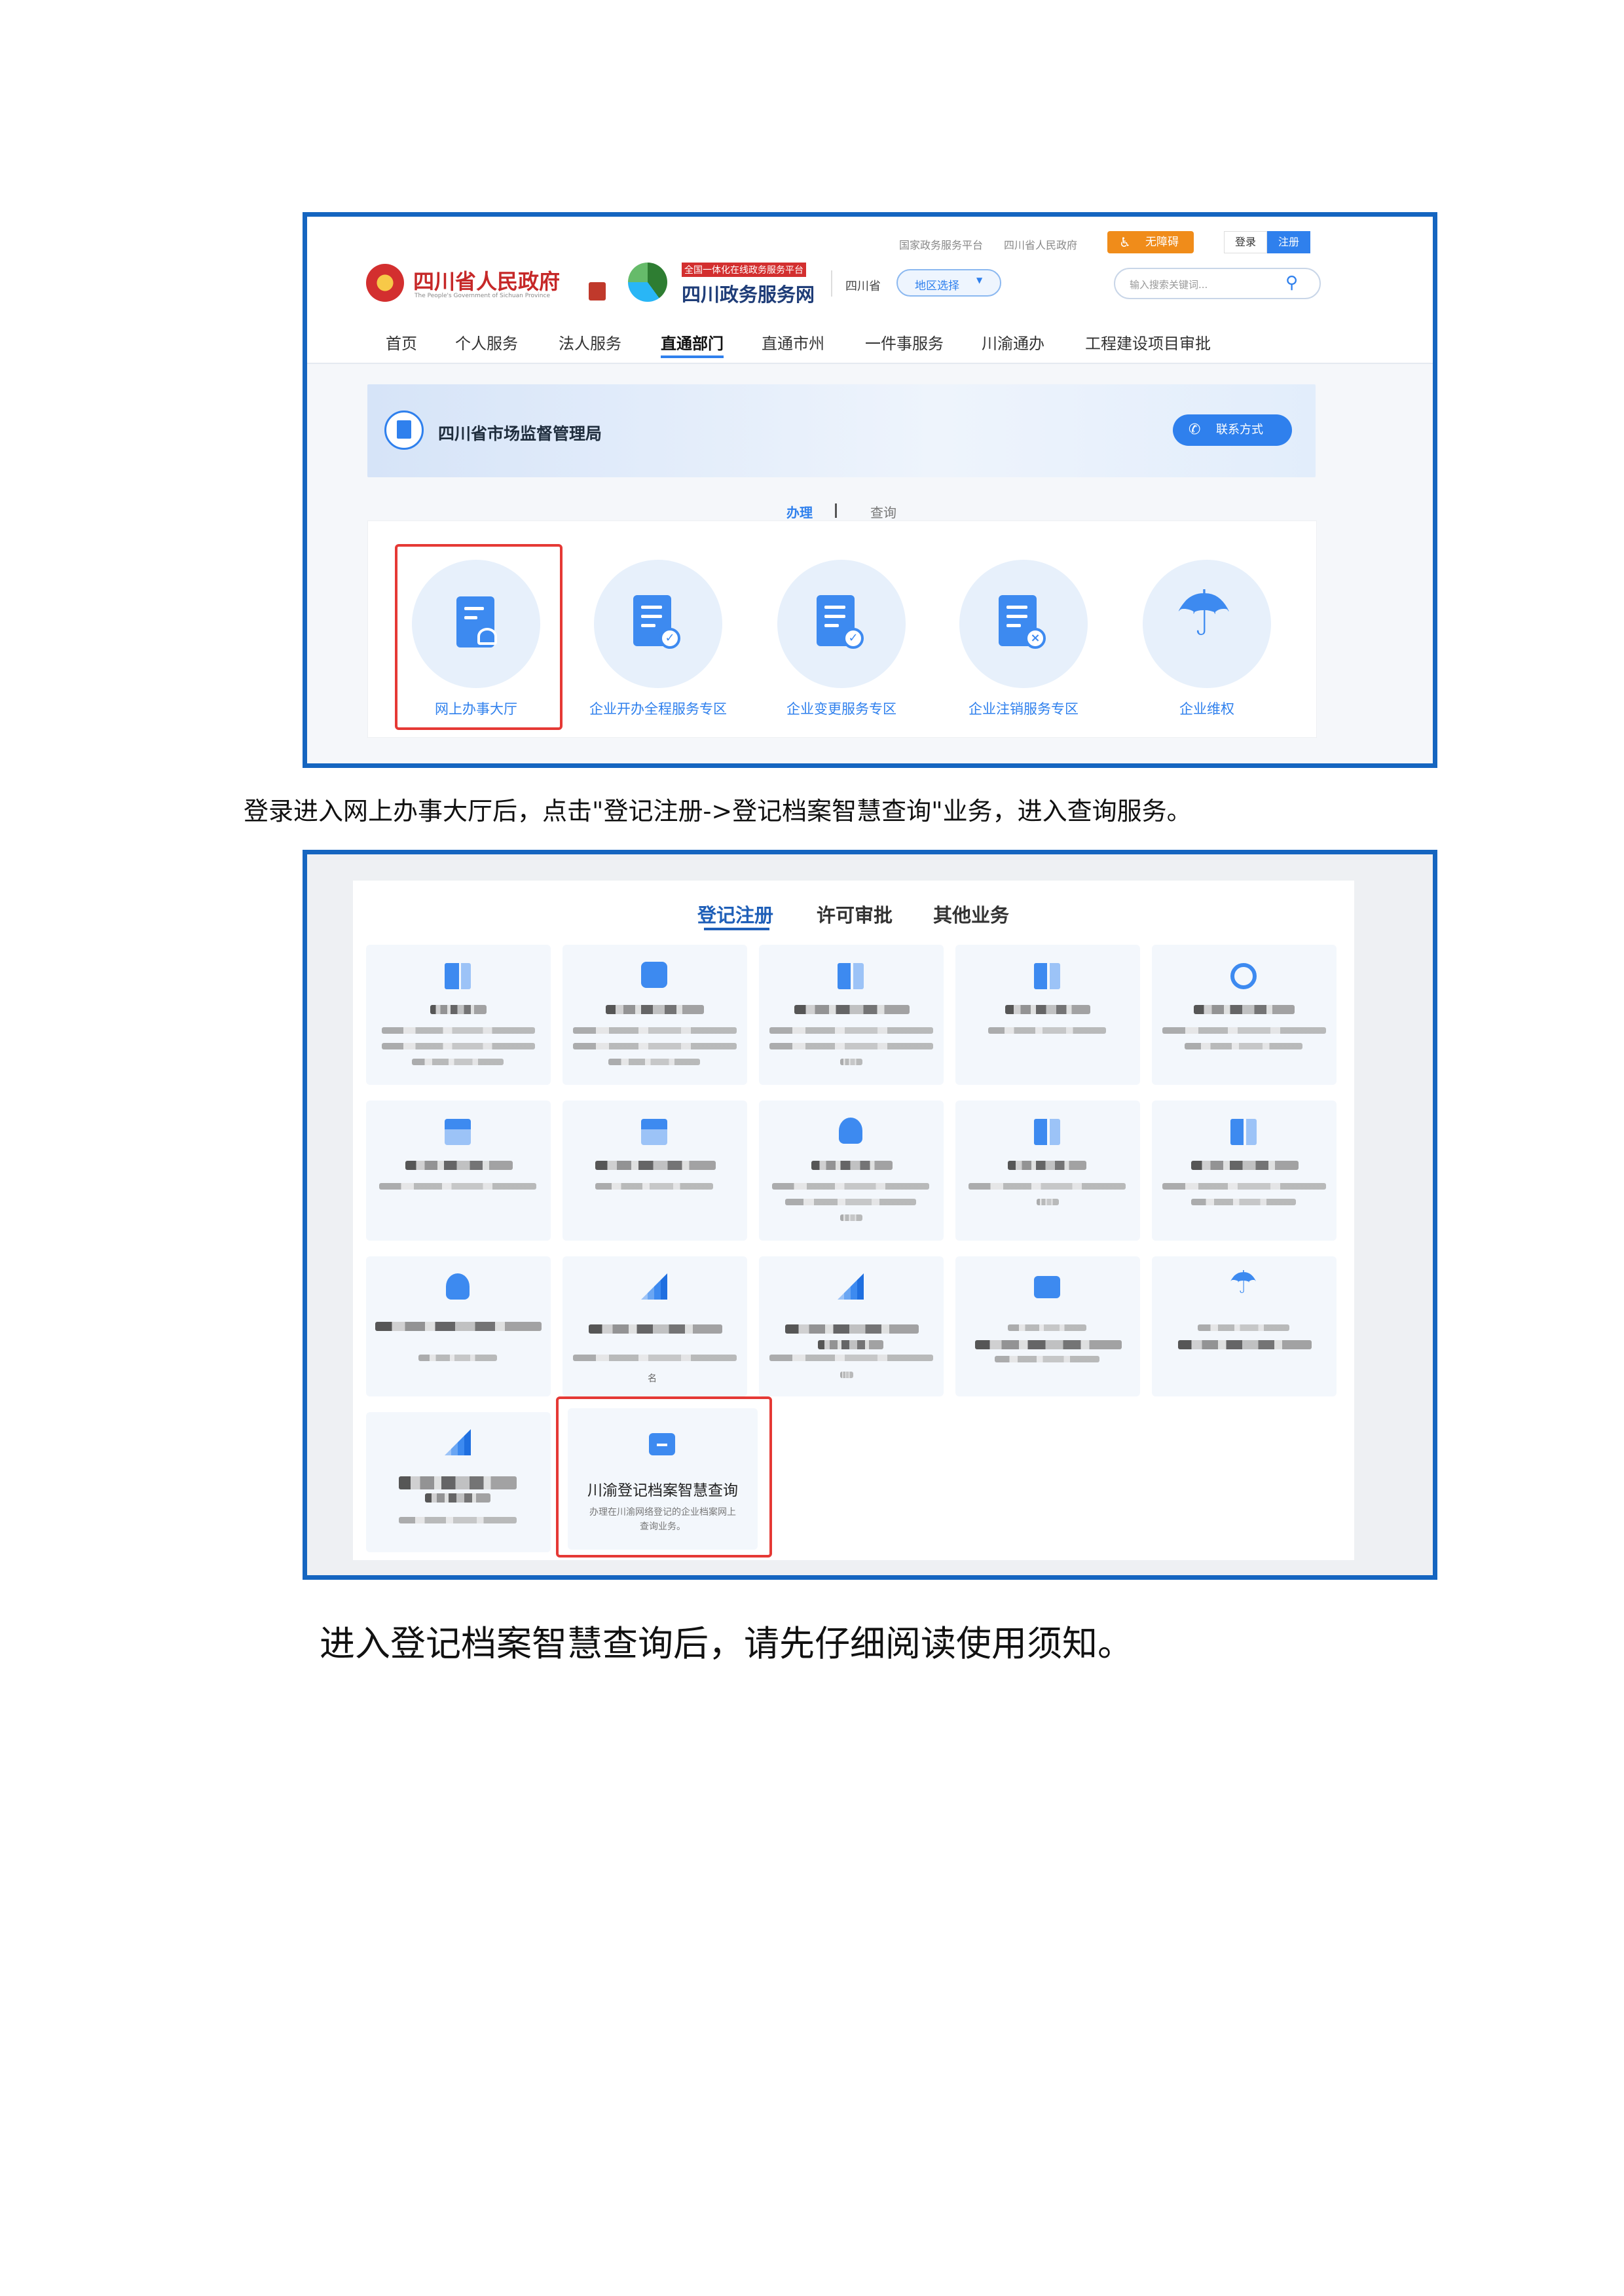 The image size is (1624, 2296). What do you see at coordinates (855, 914) in the screenshot?
I see `tab-permits: 许可审批` at bounding box center [855, 914].